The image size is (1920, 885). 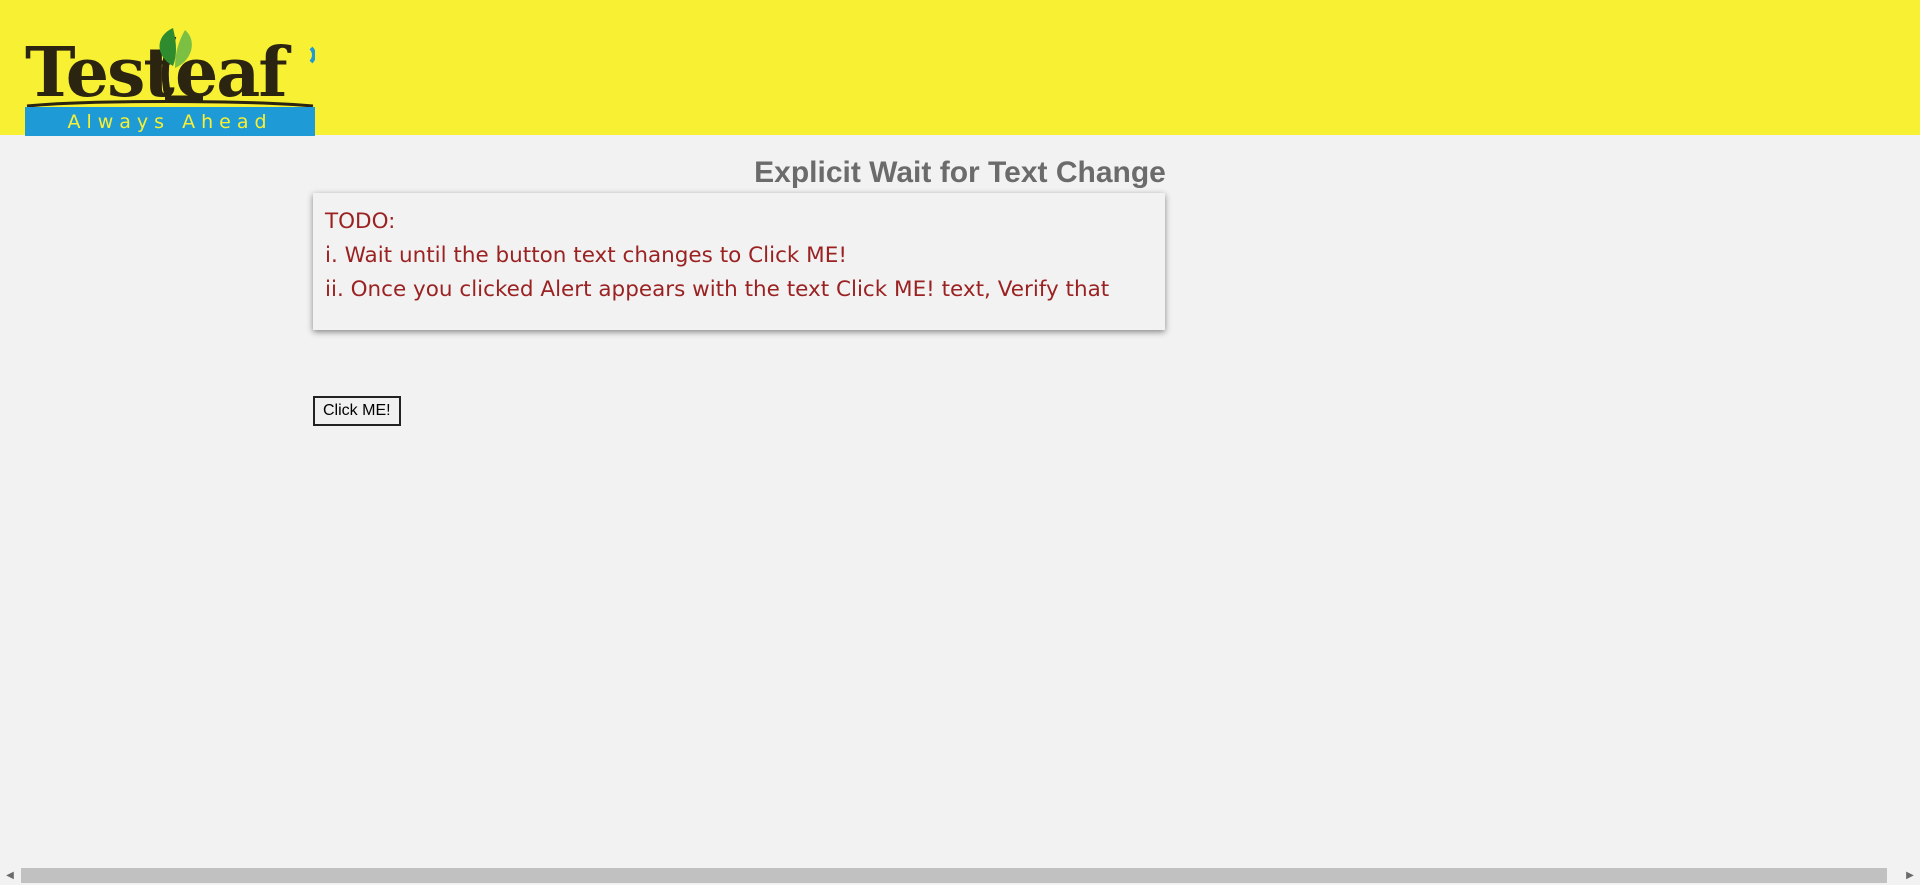 I want to click on todo-heading: TODO:, so click(x=360, y=221).